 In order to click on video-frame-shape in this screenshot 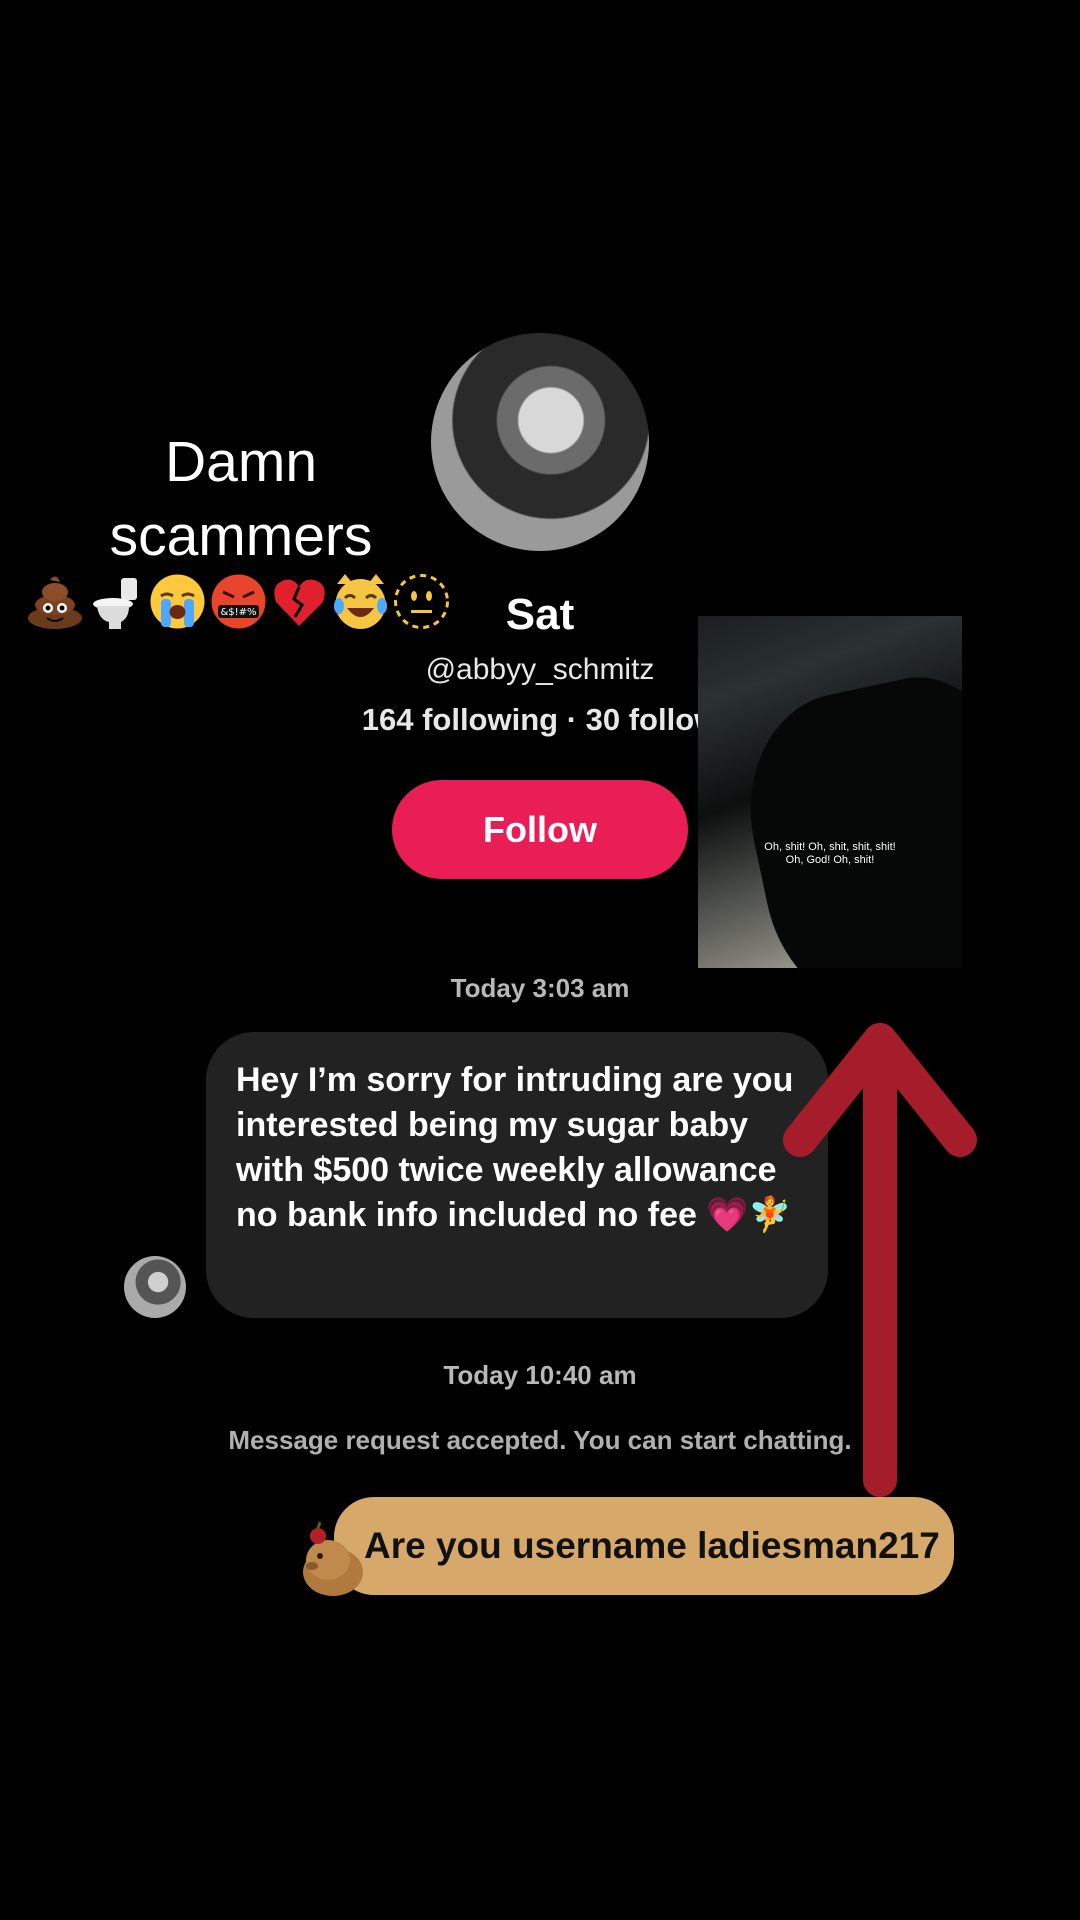, I will do `click(844, 815)`.